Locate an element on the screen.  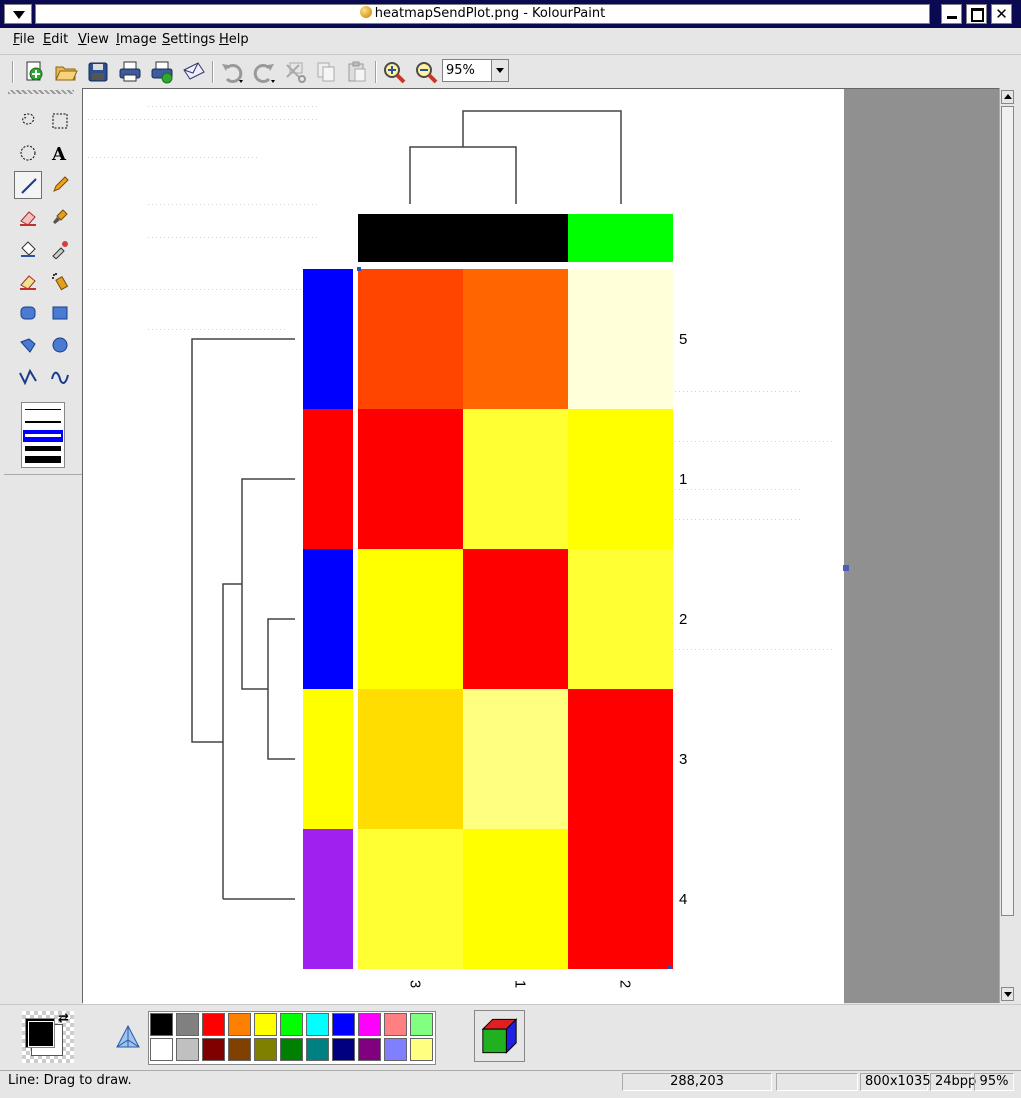
text-icon: A is located at coordinates (59, 153).